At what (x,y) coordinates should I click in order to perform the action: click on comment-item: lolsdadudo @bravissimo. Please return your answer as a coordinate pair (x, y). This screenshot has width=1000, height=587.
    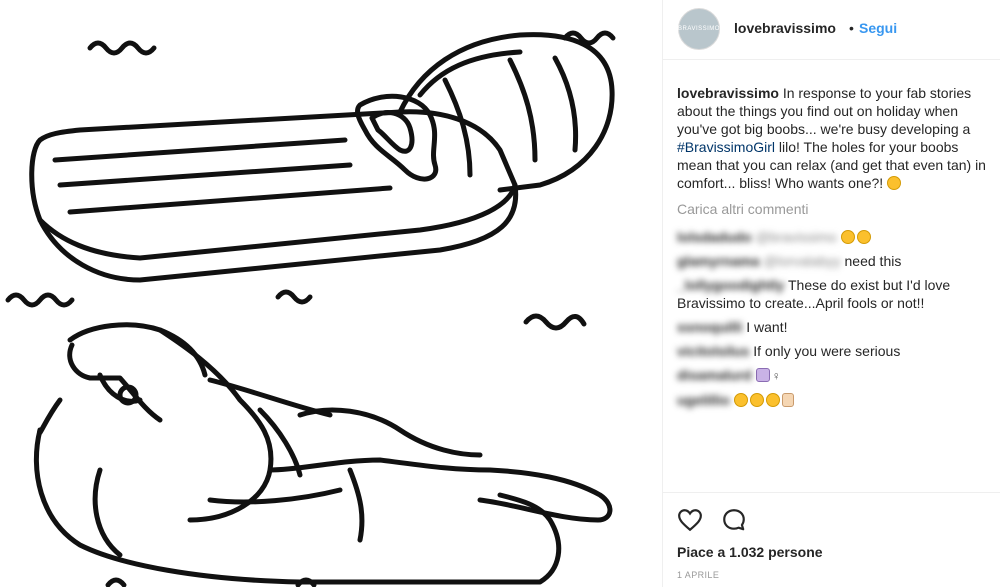
    Looking at the image, I should click on (832, 237).